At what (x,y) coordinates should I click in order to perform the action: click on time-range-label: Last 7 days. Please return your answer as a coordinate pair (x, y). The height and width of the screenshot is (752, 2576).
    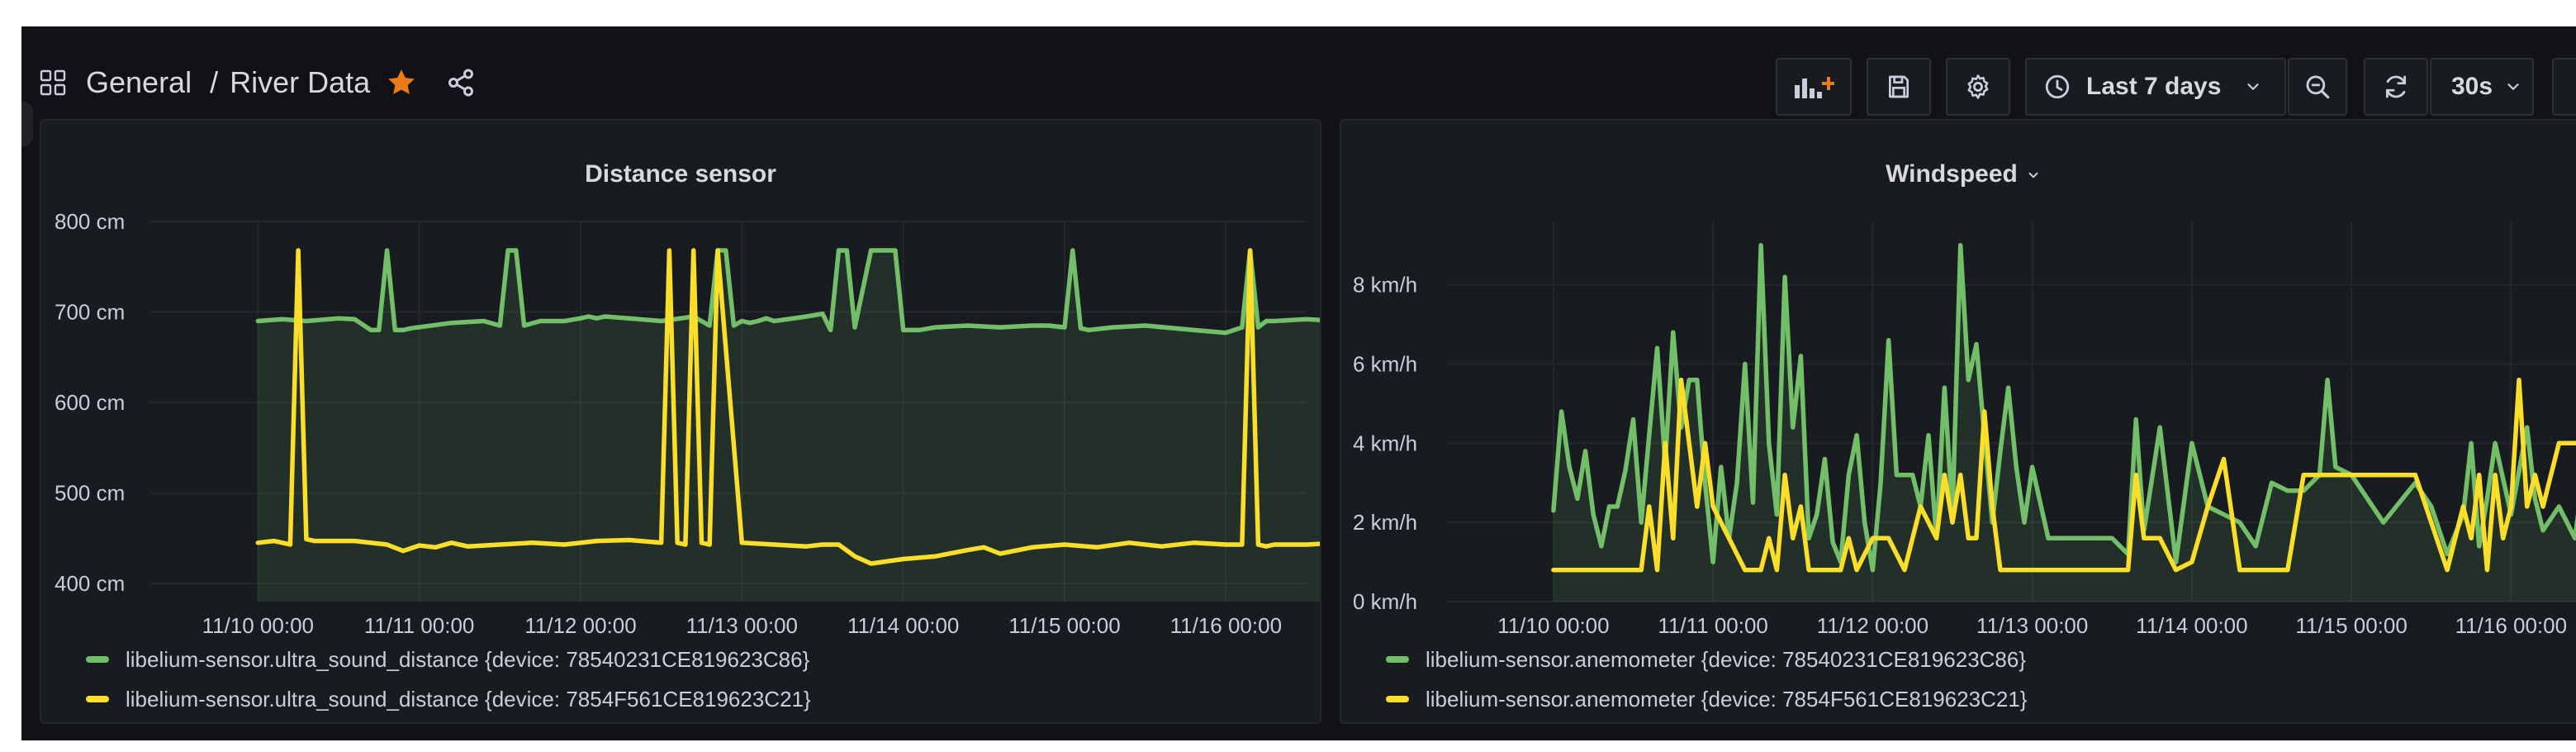
    Looking at the image, I should click on (2154, 86).